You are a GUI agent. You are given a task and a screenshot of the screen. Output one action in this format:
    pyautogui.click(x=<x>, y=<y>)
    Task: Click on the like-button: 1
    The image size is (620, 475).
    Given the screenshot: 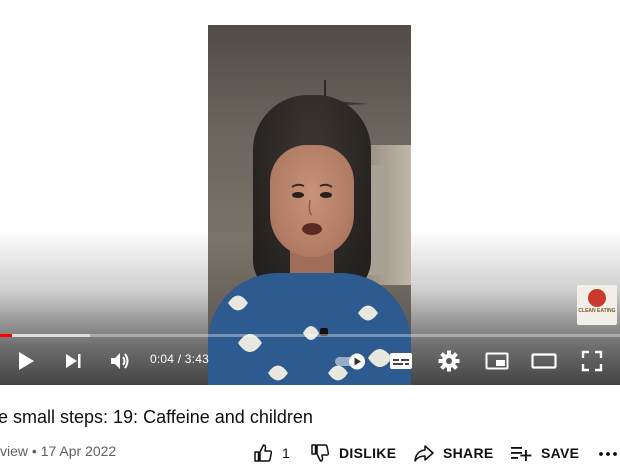 What is the action you would take?
    pyautogui.click(x=271, y=453)
    